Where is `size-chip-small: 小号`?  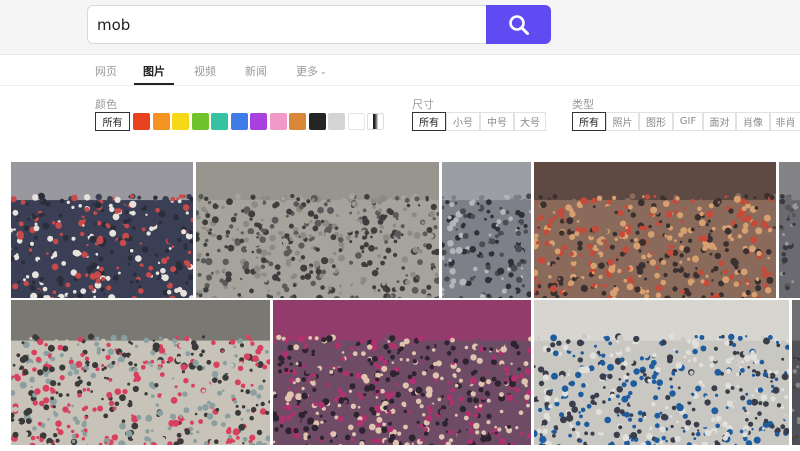
size-chip-small: 小号 is located at coordinates (463, 121).